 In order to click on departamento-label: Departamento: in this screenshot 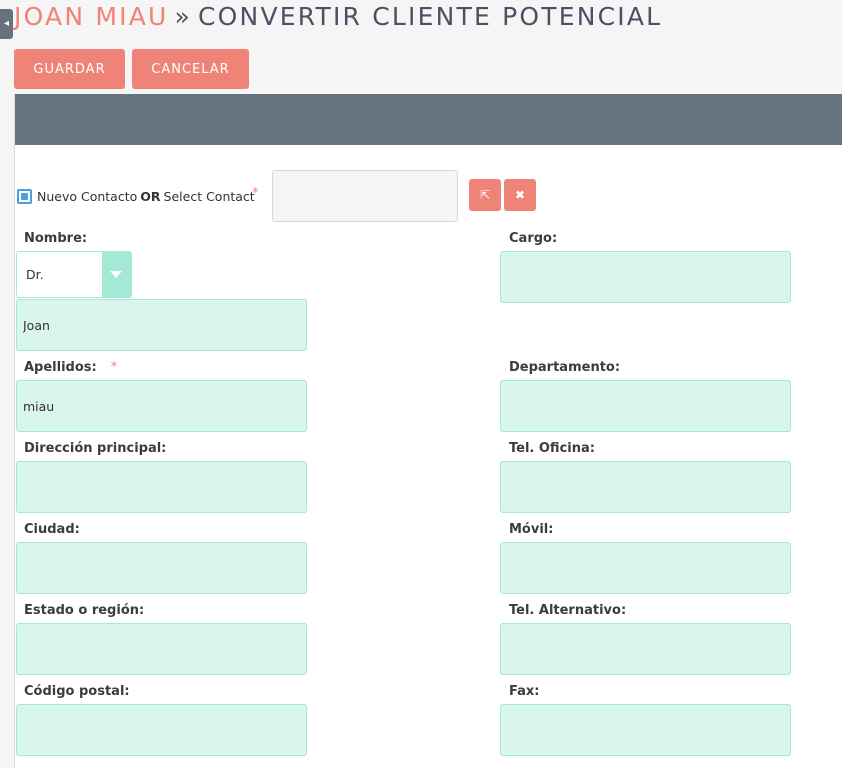, I will do `click(565, 367)`.